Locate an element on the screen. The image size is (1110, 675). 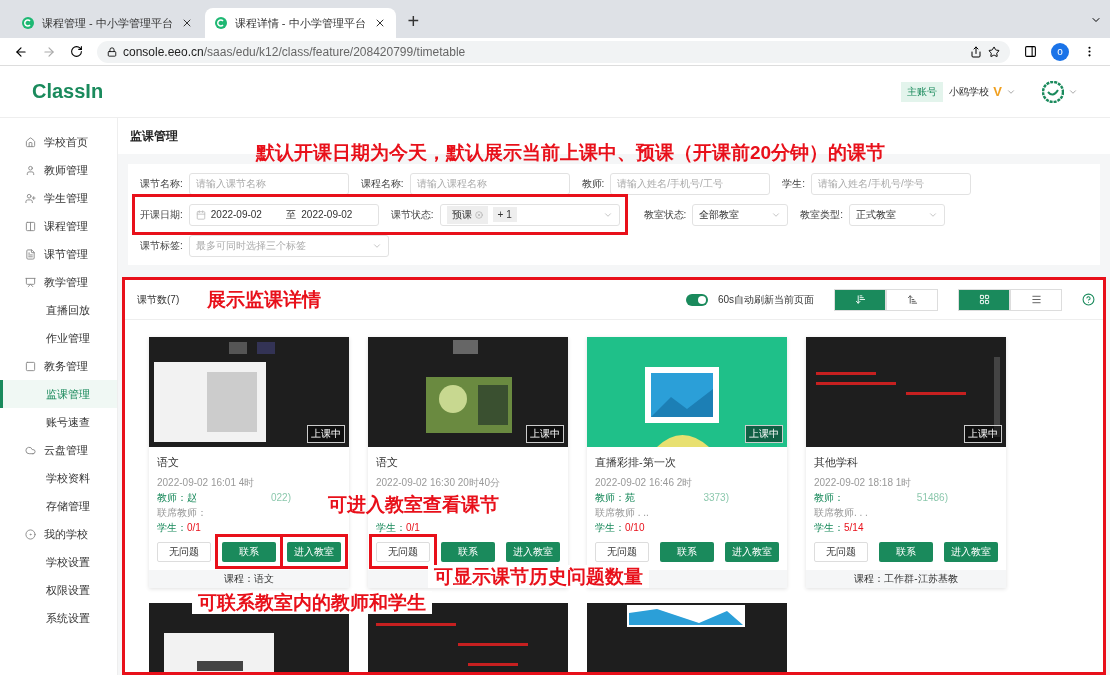
reload-icon is located at coordinates (76, 51).